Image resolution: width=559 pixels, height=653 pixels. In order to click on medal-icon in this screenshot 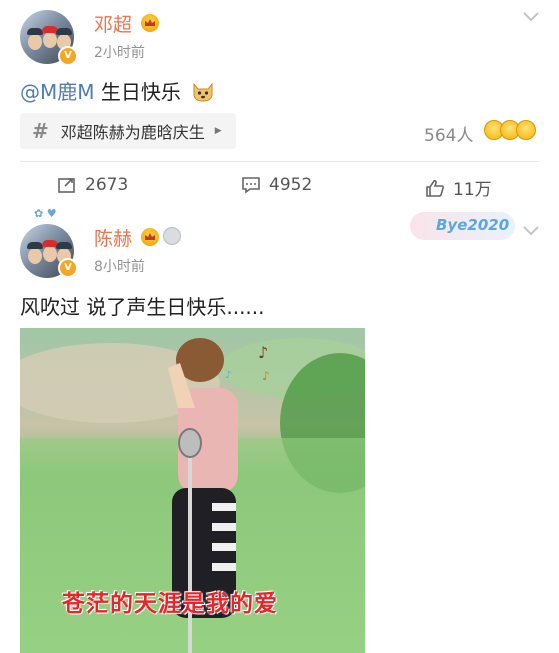, I will do `click(172, 236)`.